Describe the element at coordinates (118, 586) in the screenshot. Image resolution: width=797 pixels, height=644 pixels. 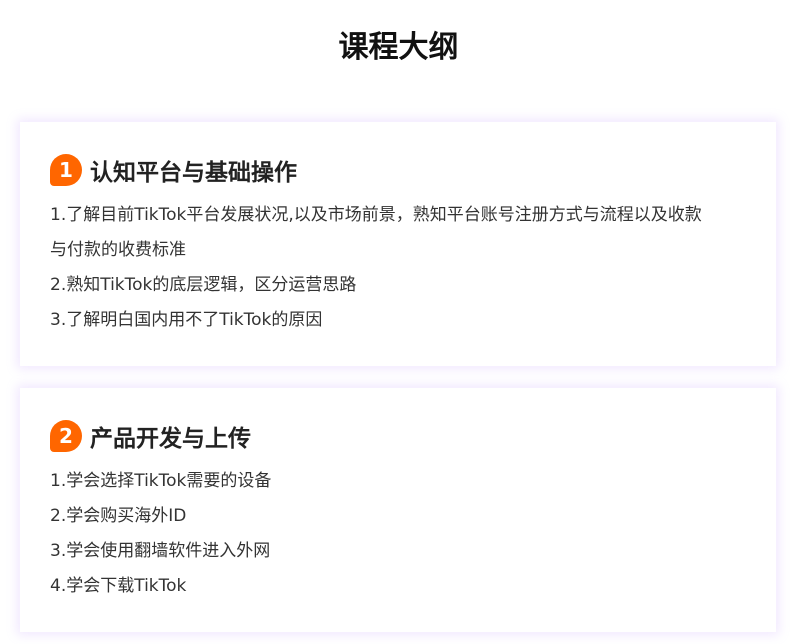
I see `list-item: 4.学会下载TikTok` at that location.